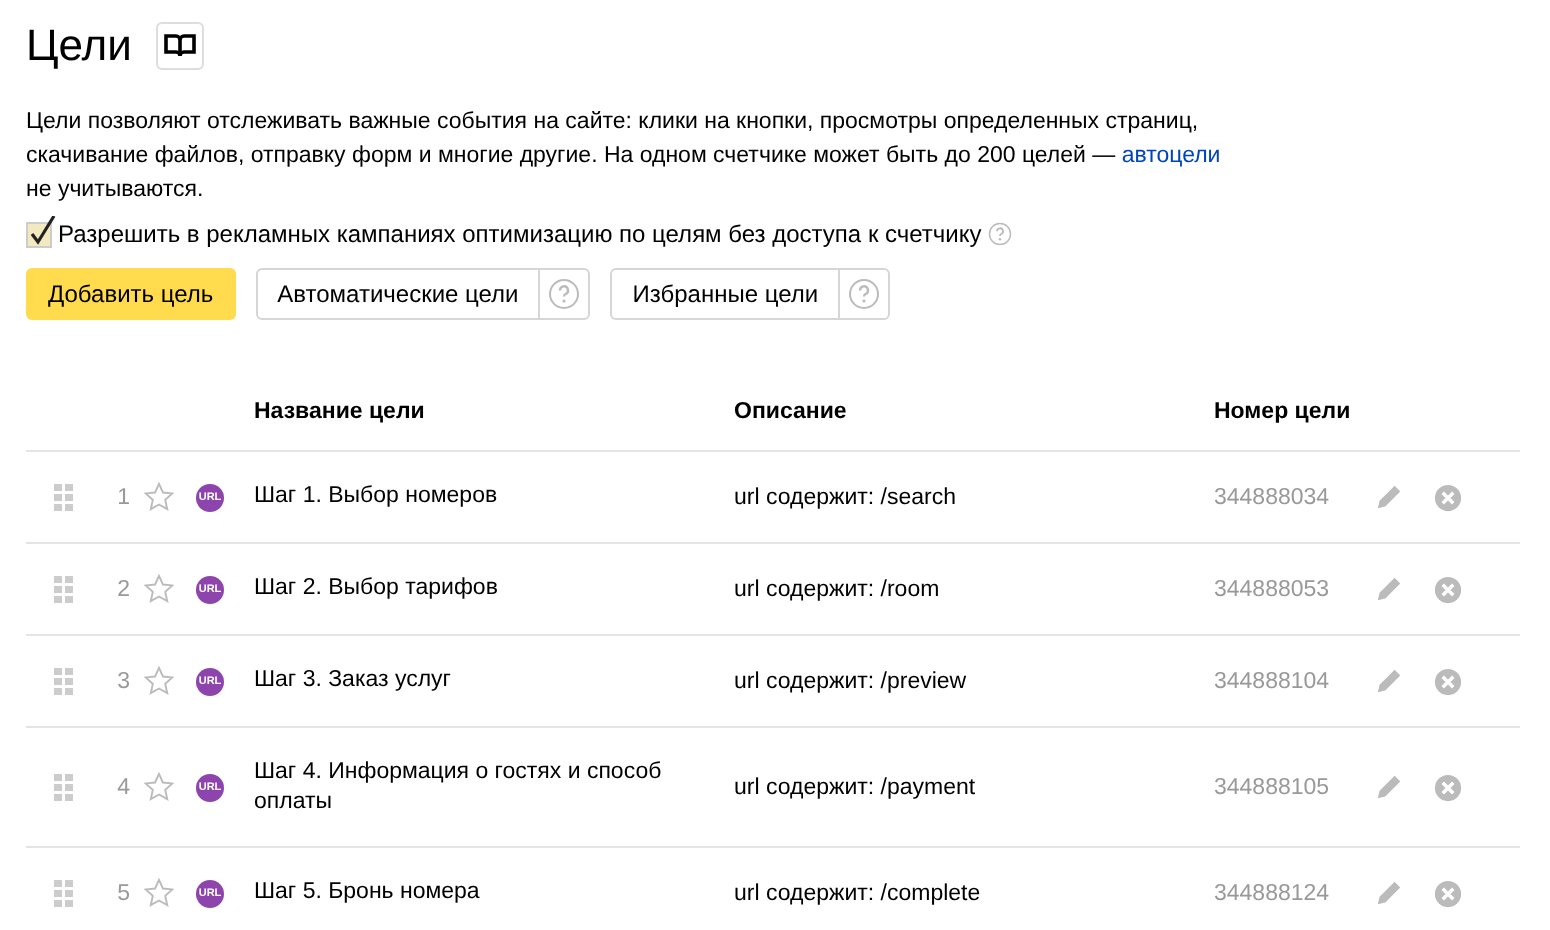 This screenshot has width=1550, height=930. I want to click on column-header: Описание, so click(790, 412).